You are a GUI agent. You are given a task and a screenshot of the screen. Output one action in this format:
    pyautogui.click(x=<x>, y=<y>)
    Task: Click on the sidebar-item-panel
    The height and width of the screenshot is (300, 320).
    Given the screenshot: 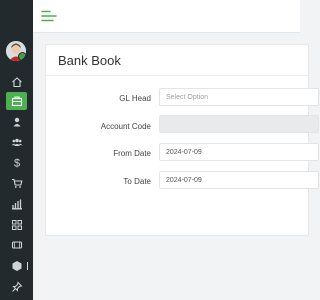 What is the action you would take?
    pyautogui.click(x=16, y=245)
    